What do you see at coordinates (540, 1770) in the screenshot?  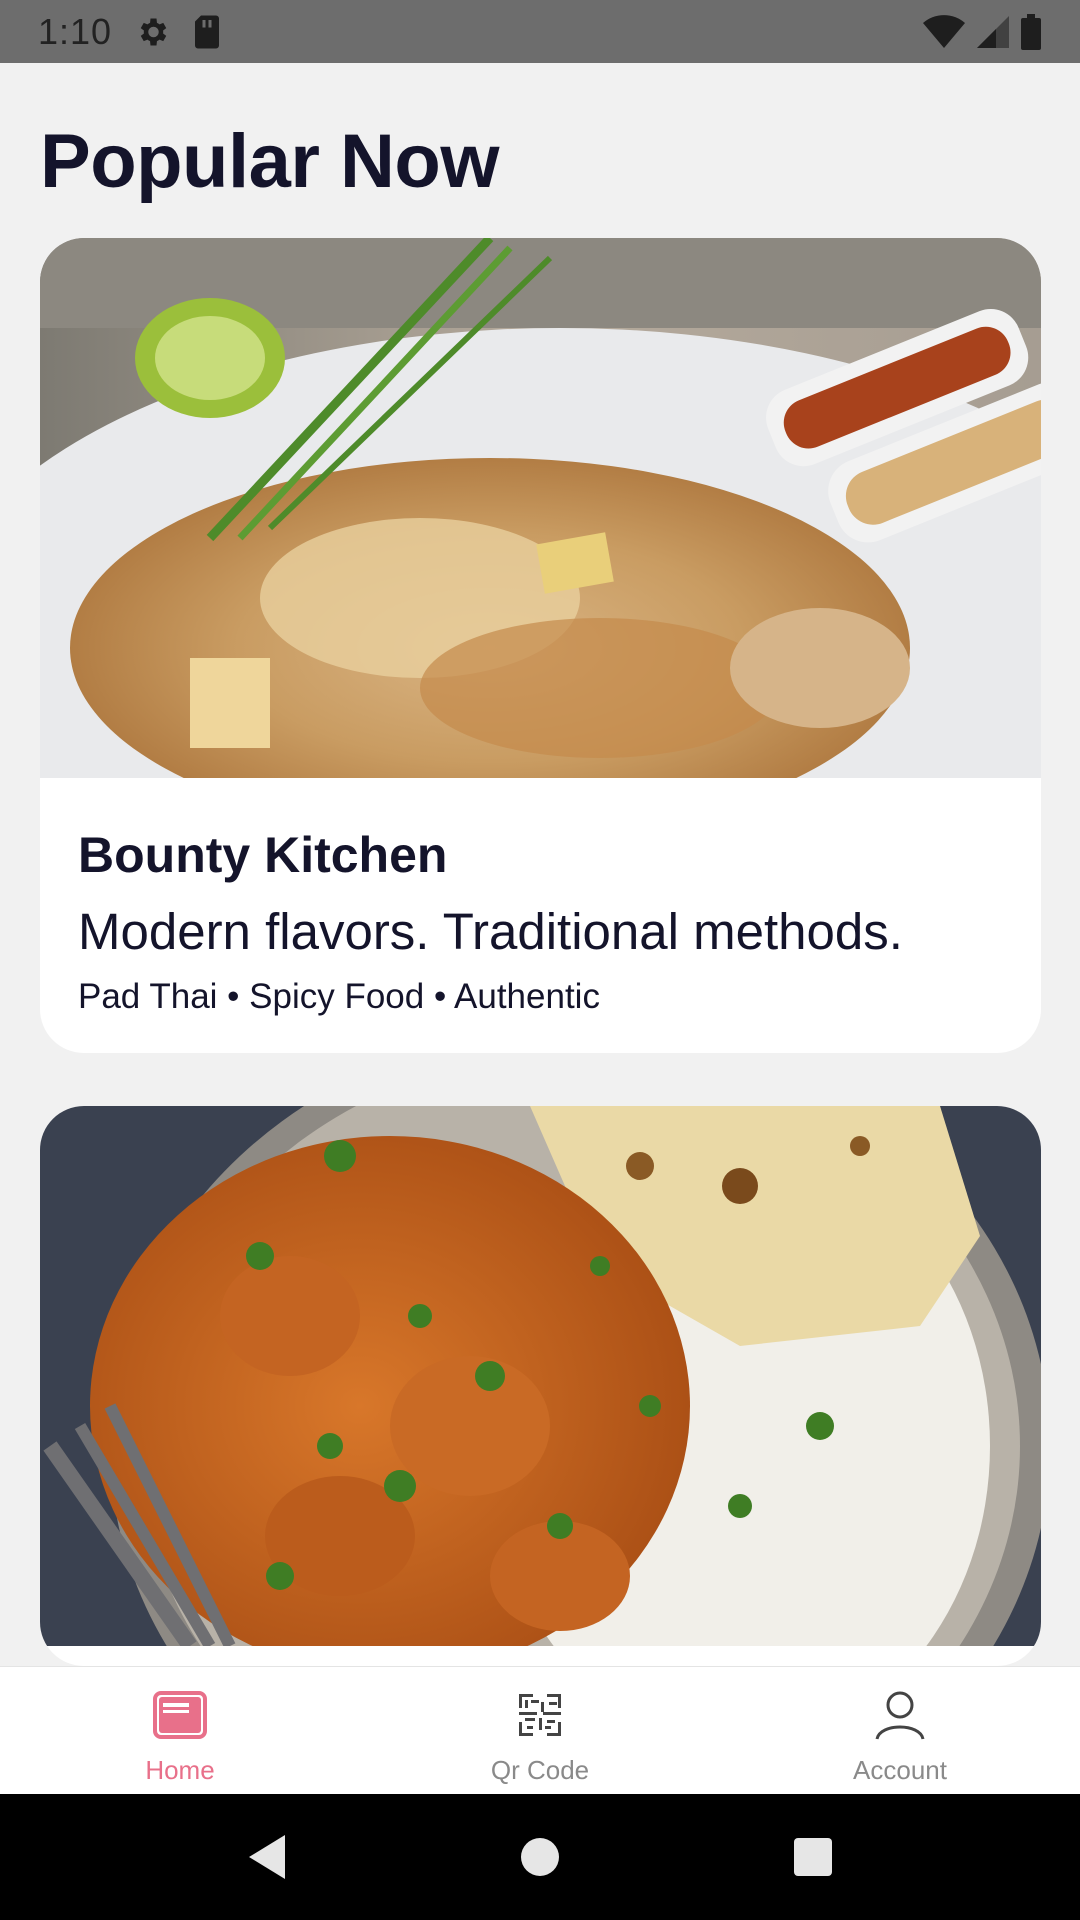 I see `nav-label-qr-code: Qr Code` at bounding box center [540, 1770].